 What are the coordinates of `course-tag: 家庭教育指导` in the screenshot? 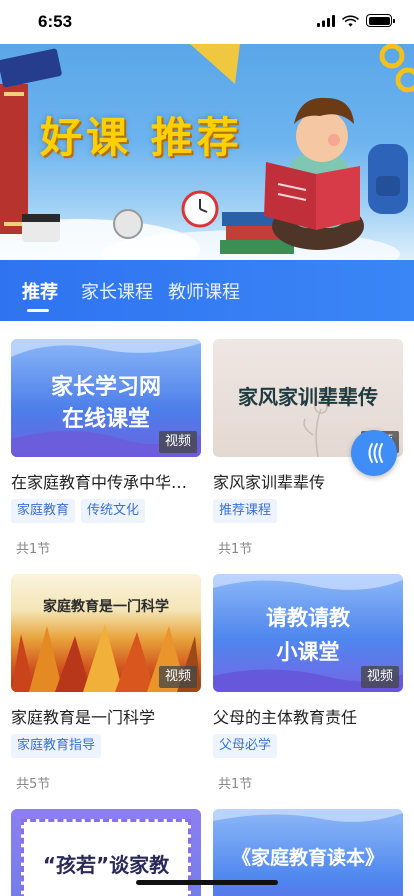 It's located at (56, 746).